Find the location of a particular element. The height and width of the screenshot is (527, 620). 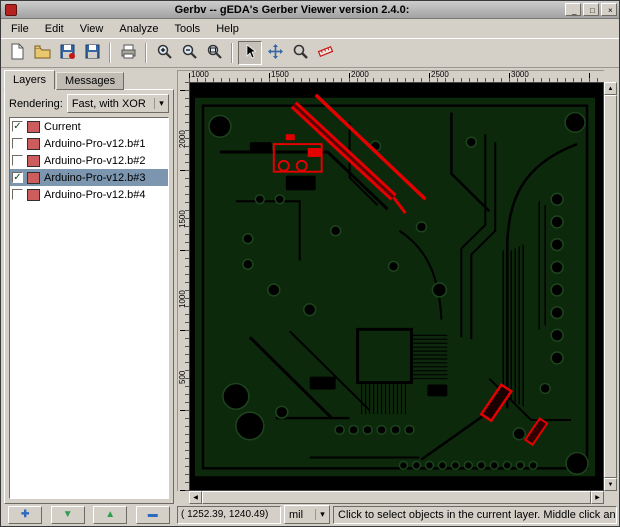

zoom-out-button is located at coordinates (189, 53).